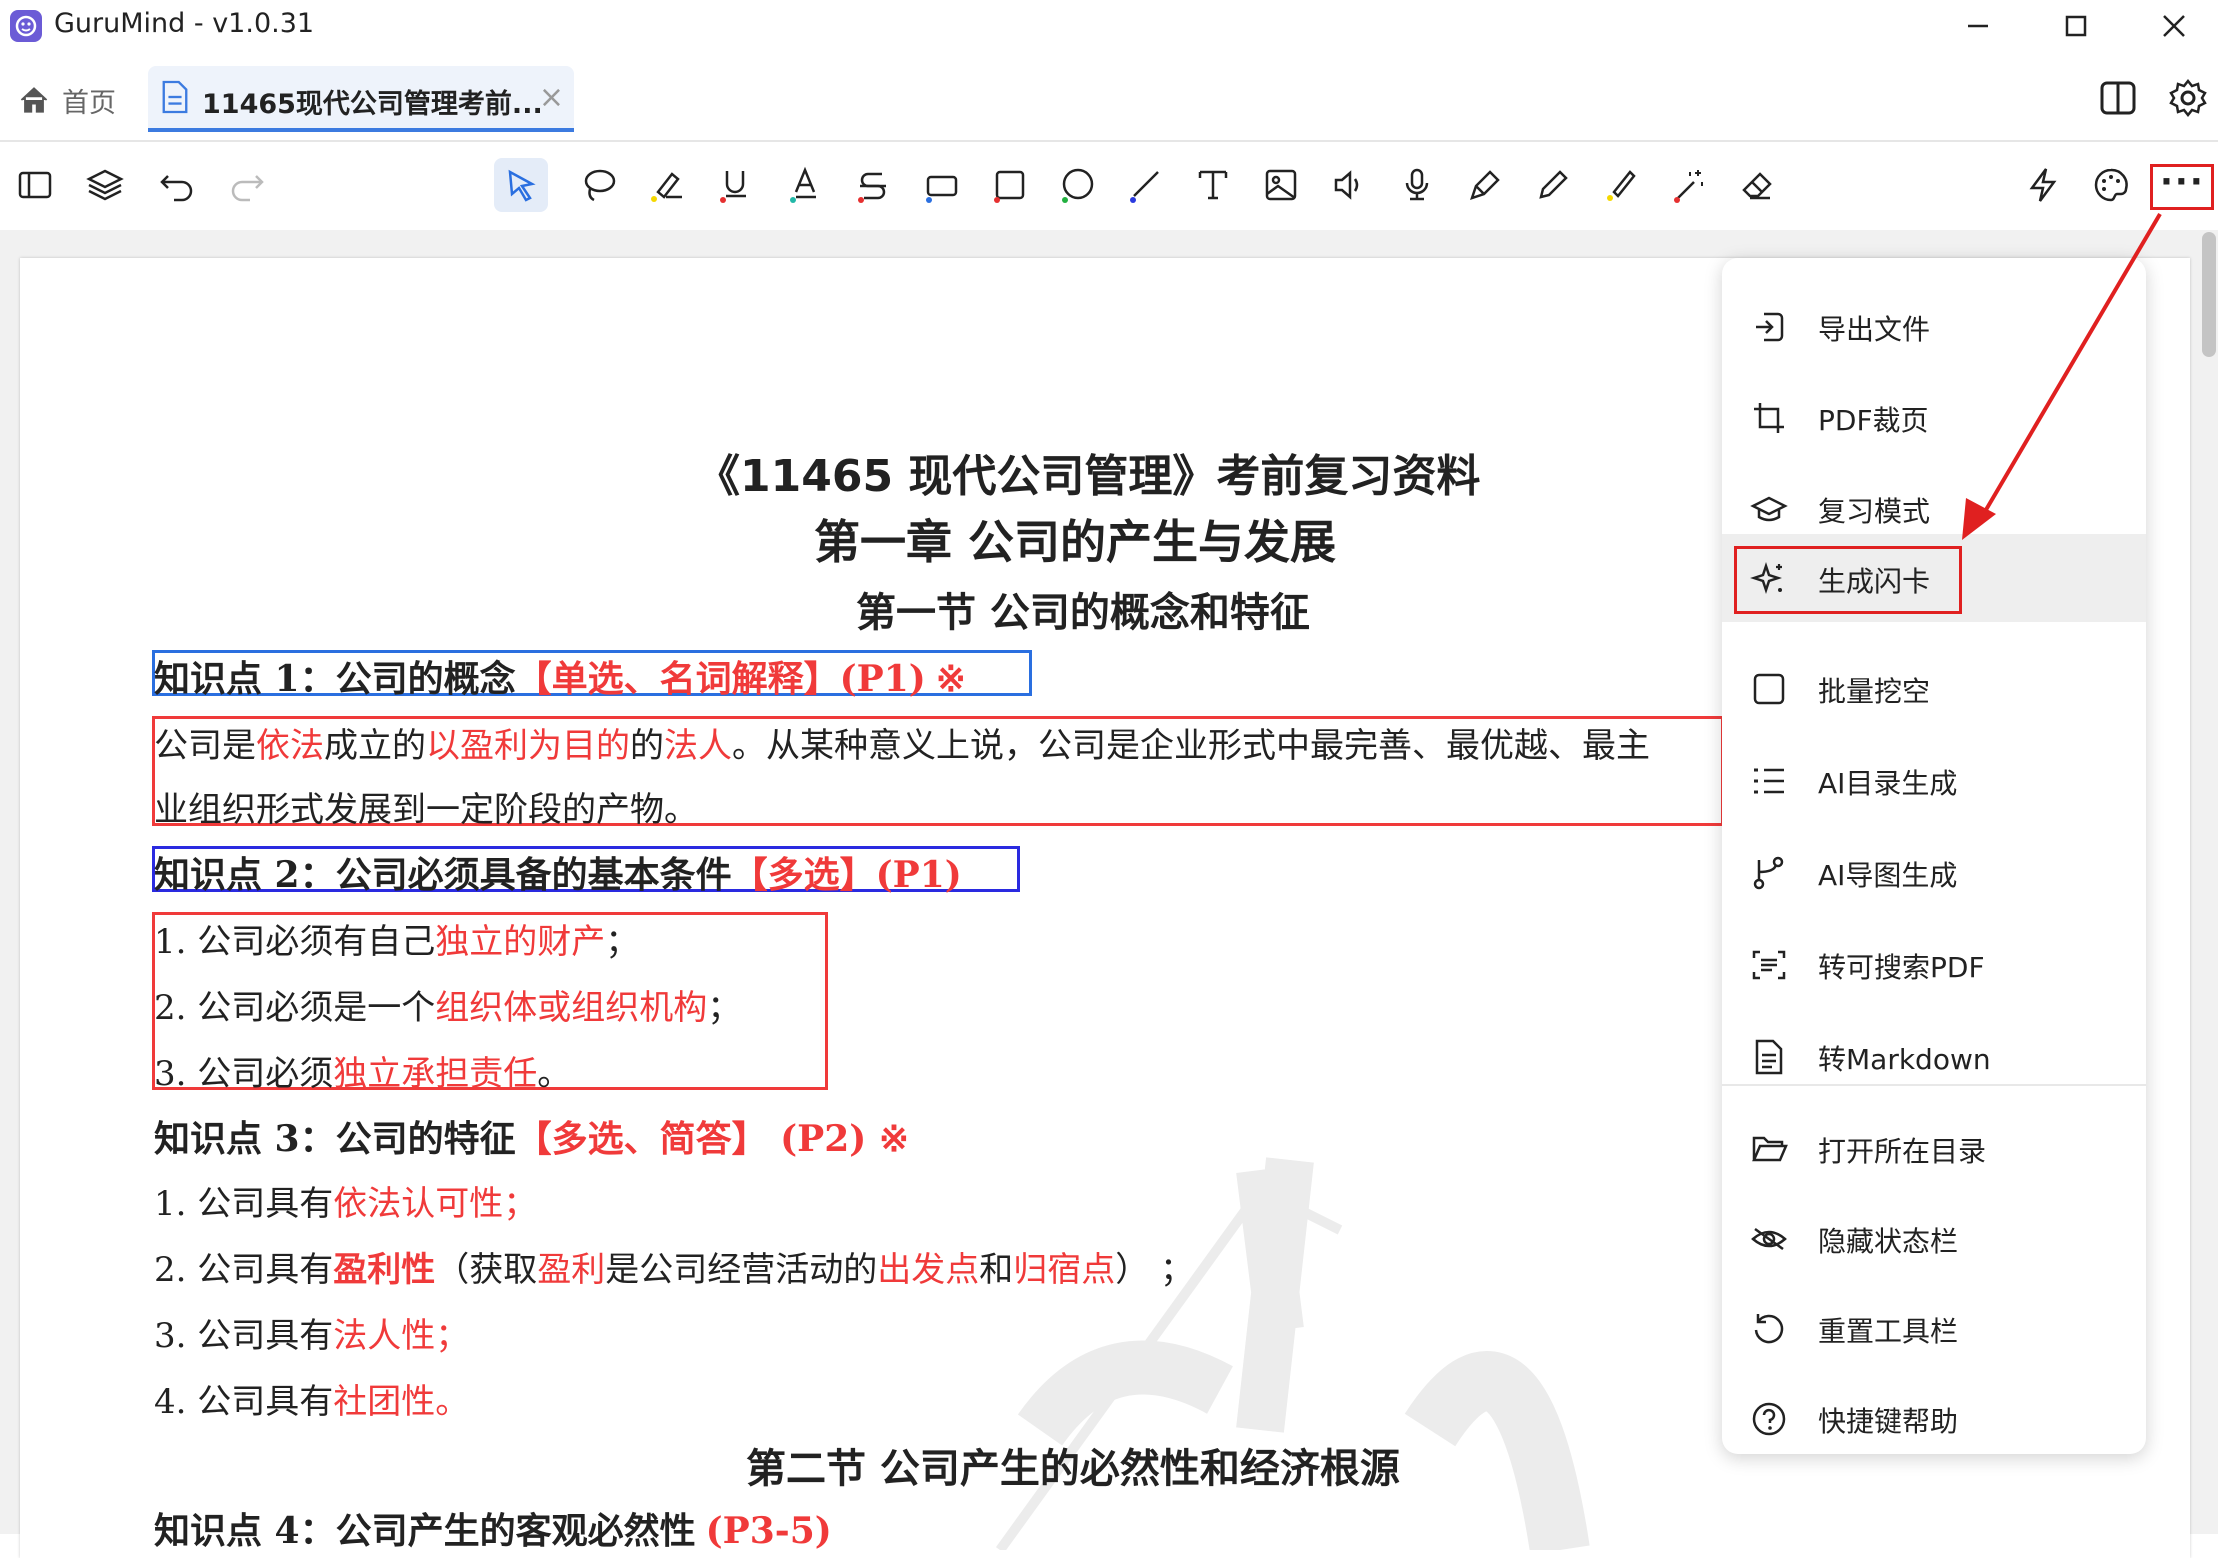 The image size is (2218, 1558). I want to click on layers-icon, so click(105, 185).